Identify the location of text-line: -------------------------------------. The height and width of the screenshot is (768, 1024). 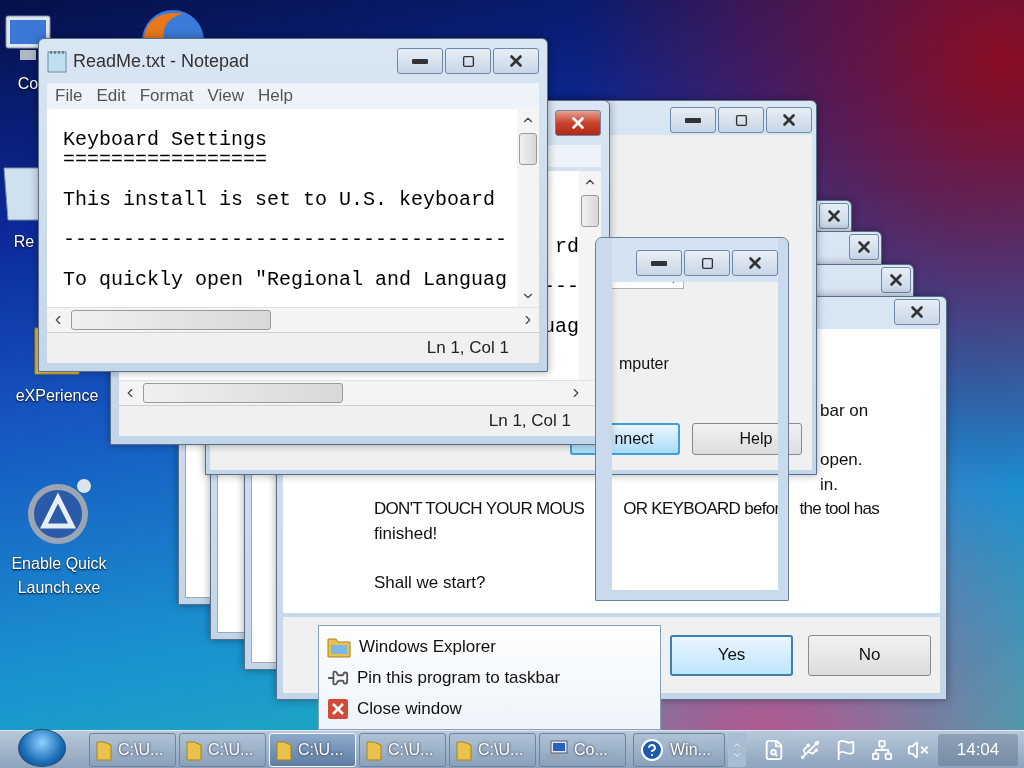
(285, 240).